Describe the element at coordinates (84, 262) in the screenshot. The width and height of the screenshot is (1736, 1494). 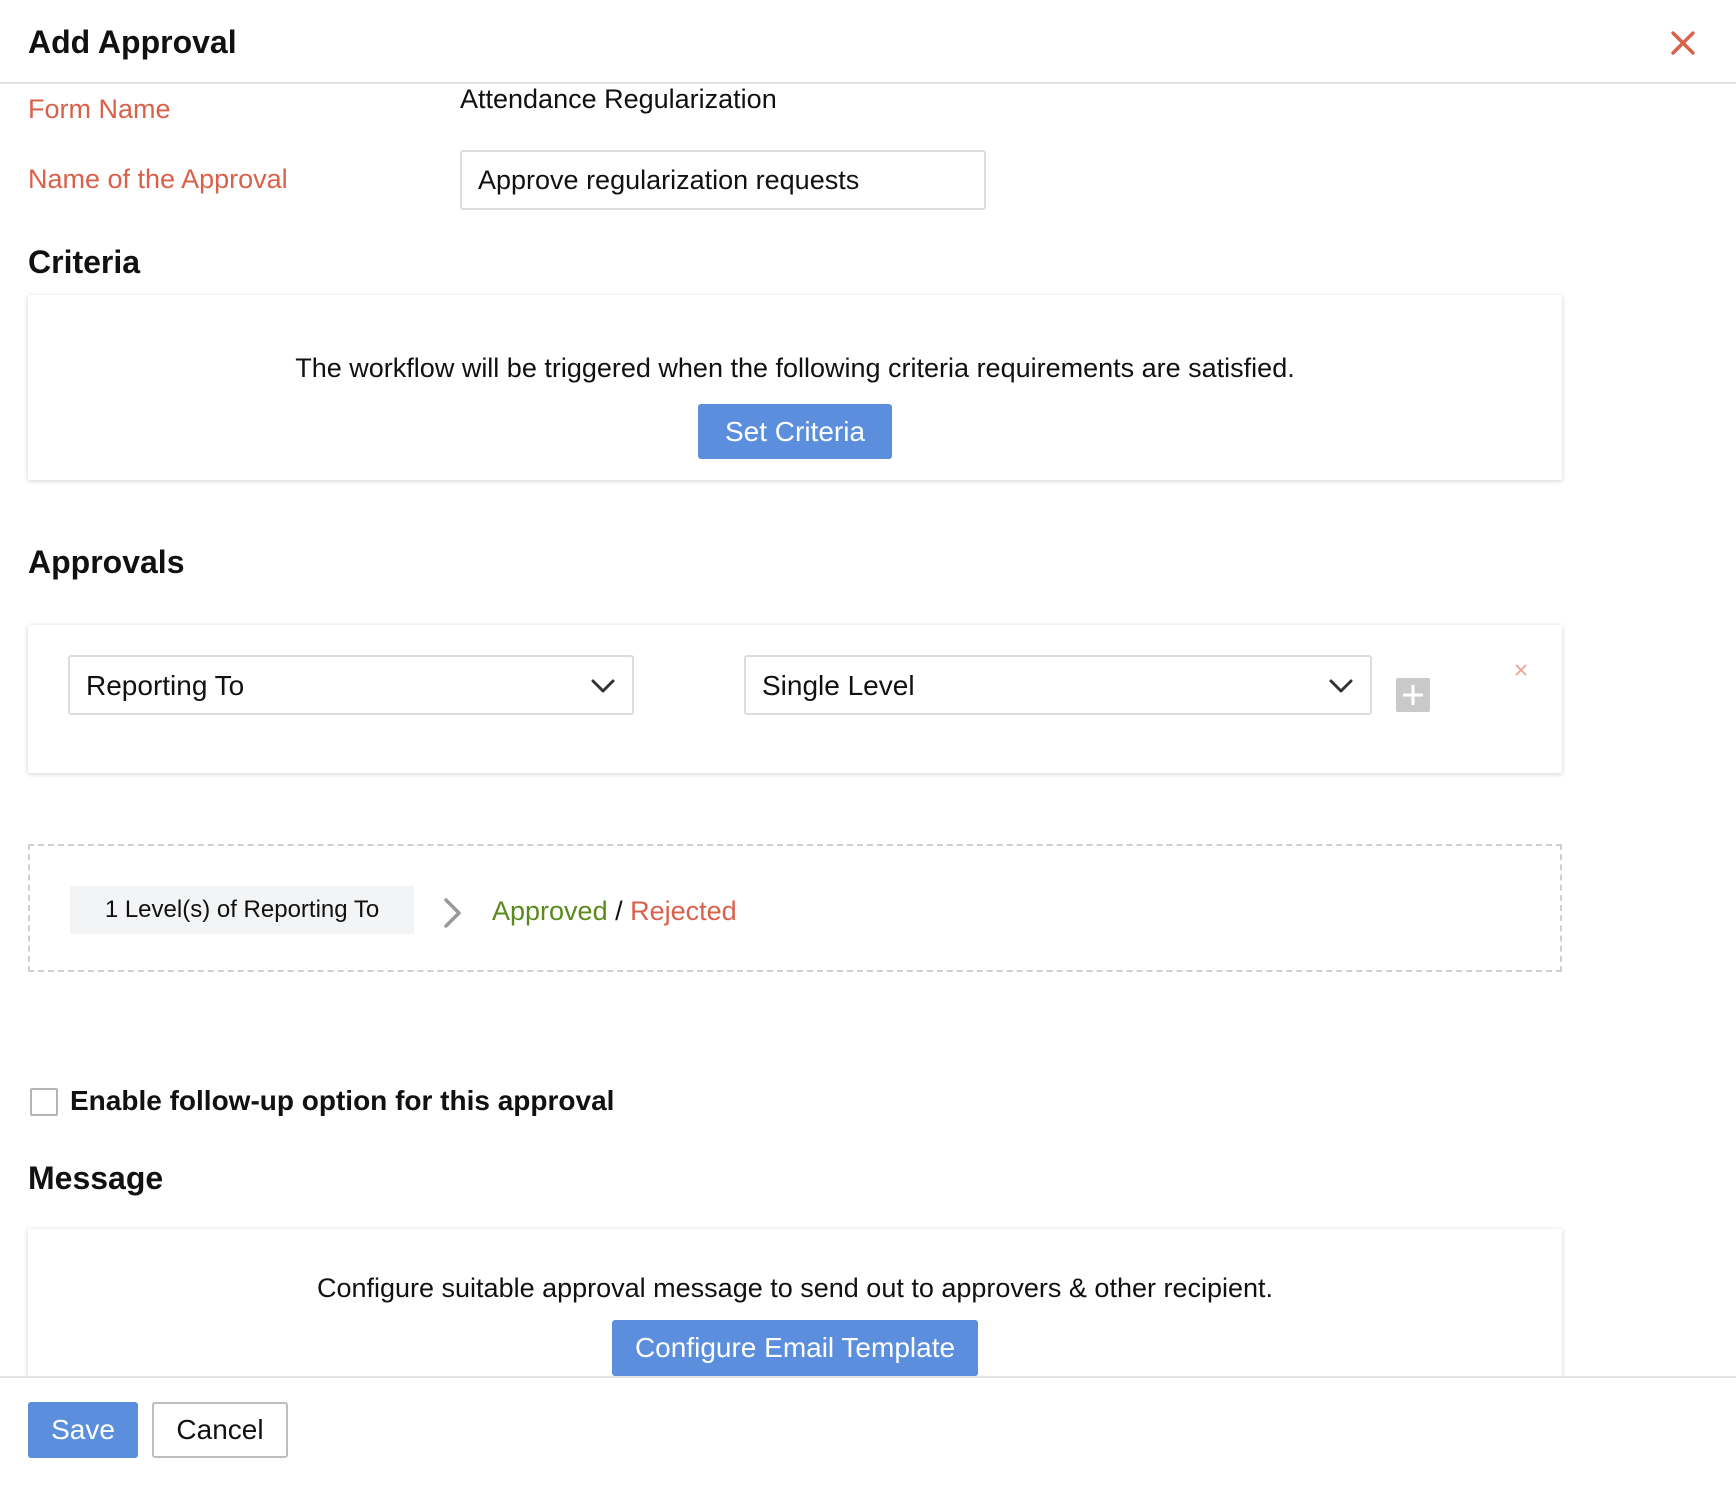
I see `criteria-section-title: Criteria` at that location.